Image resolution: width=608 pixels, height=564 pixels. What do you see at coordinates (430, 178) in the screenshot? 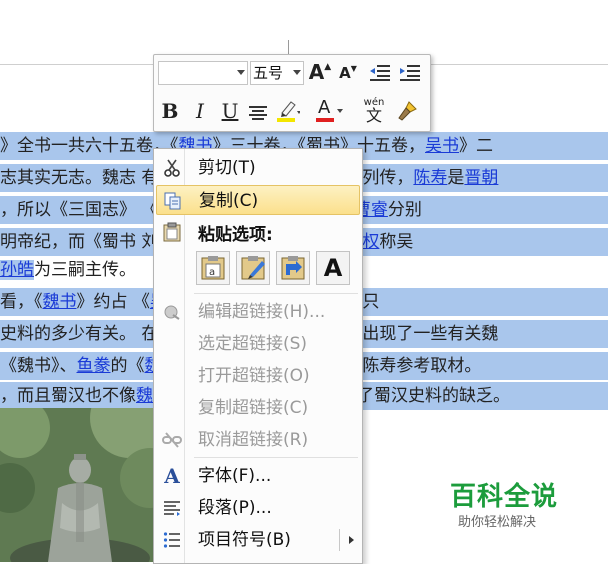
I see `hyperlink: 陈寿` at bounding box center [430, 178].